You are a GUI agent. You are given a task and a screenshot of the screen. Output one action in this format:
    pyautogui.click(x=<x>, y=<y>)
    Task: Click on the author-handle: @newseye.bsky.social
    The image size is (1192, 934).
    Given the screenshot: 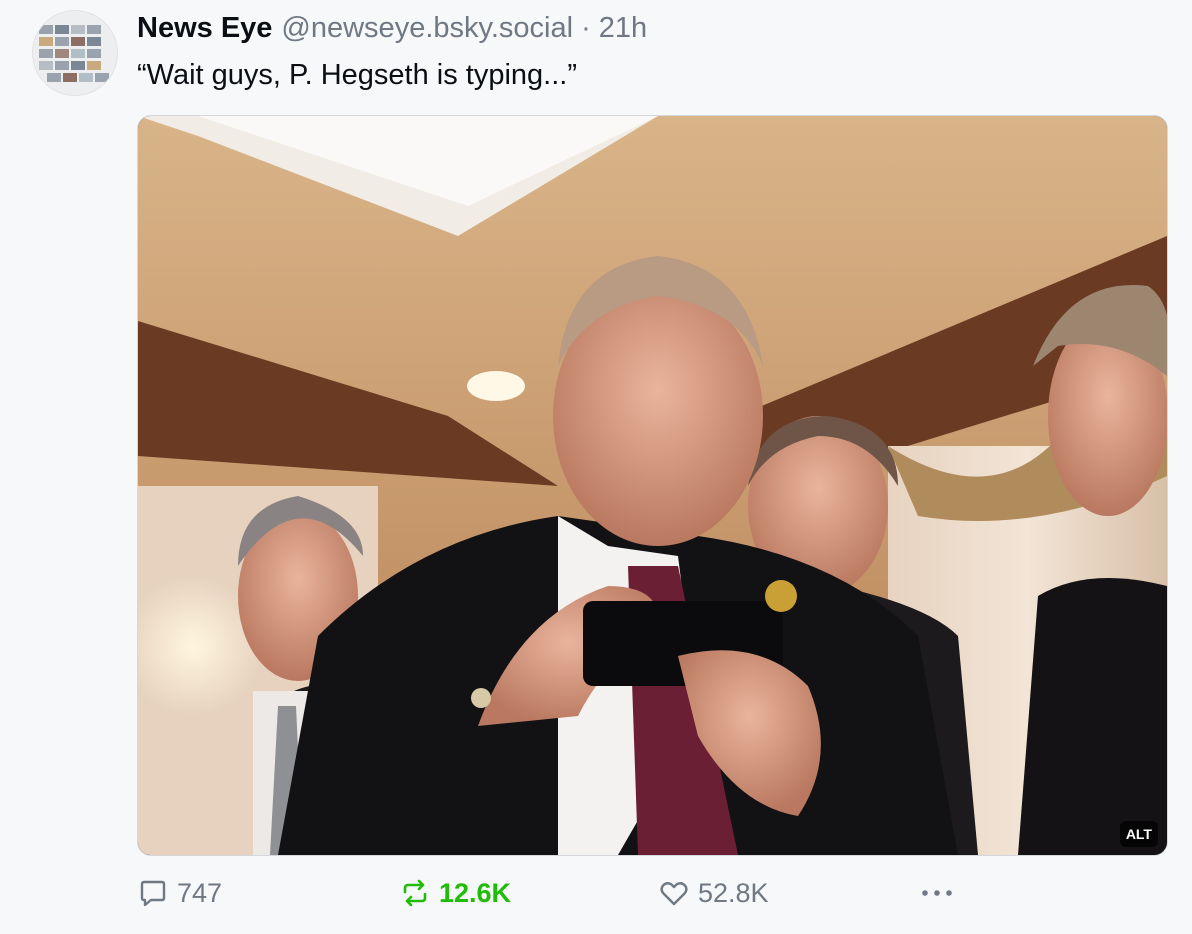 What is the action you would take?
    pyautogui.click(x=427, y=28)
    